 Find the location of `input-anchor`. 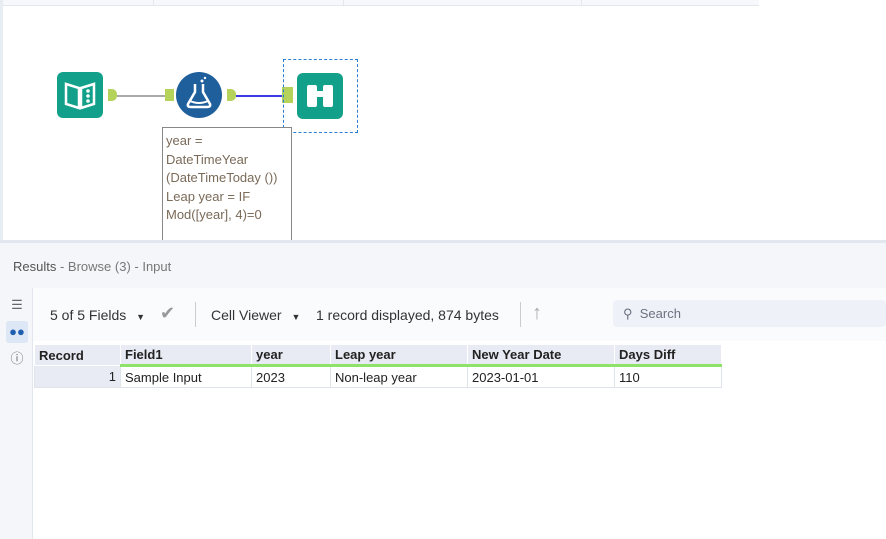

input-anchor is located at coordinates (169, 95).